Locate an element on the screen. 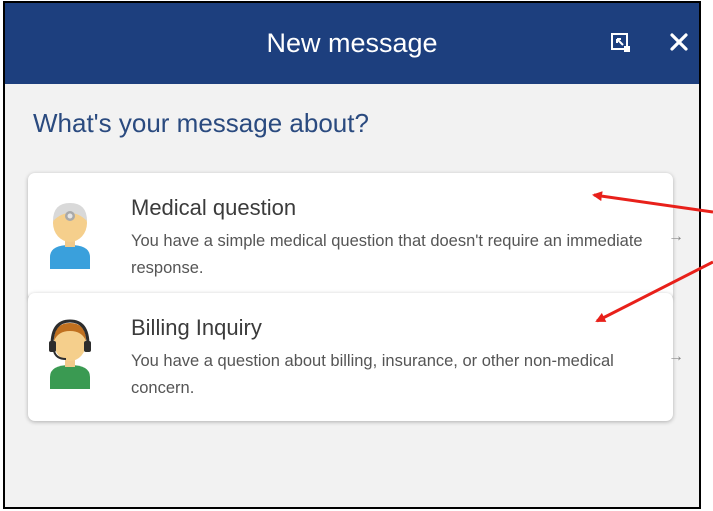 This screenshot has height=511, width=713. option-title: Billing Inquiry is located at coordinates (196, 327).